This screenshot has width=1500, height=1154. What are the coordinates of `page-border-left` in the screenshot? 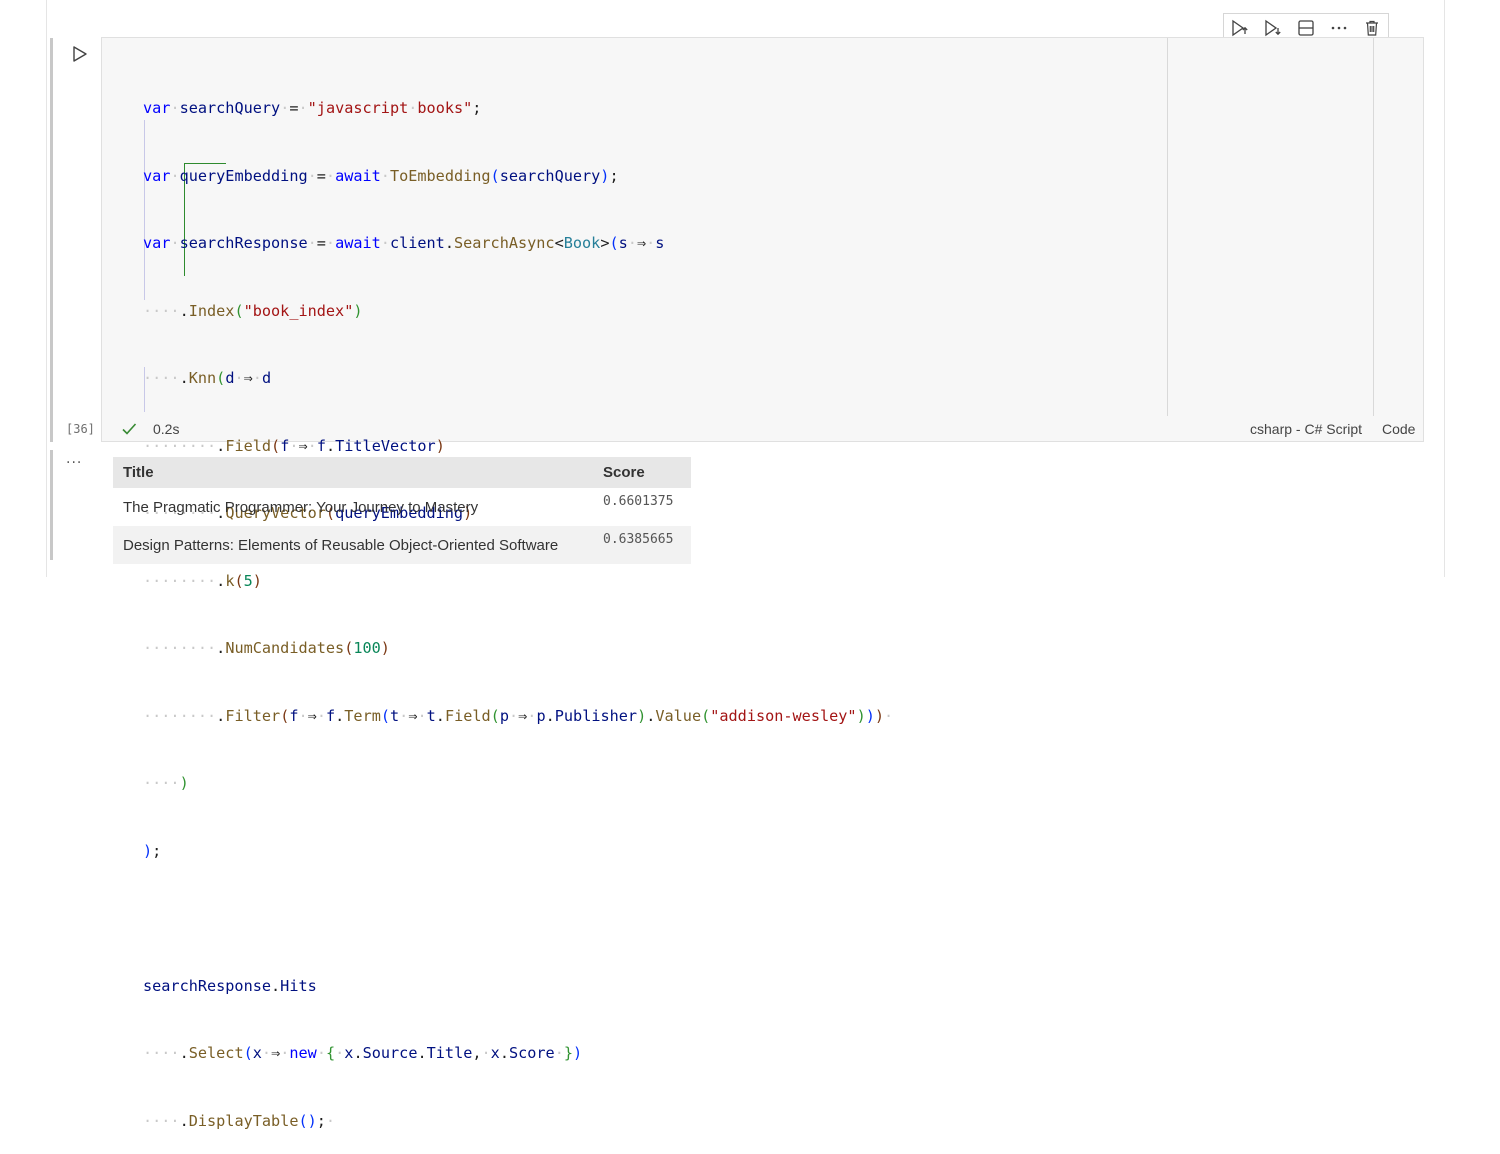 It's located at (46, 288).